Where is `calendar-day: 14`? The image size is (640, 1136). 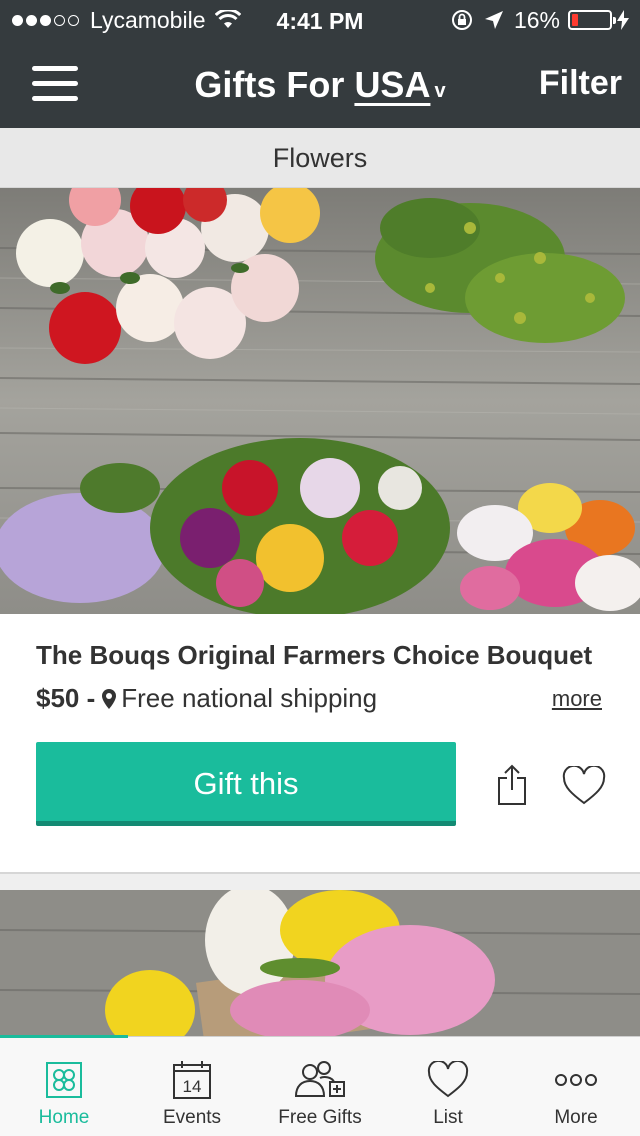
calendar-day: 14 is located at coordinates (192, 1086).